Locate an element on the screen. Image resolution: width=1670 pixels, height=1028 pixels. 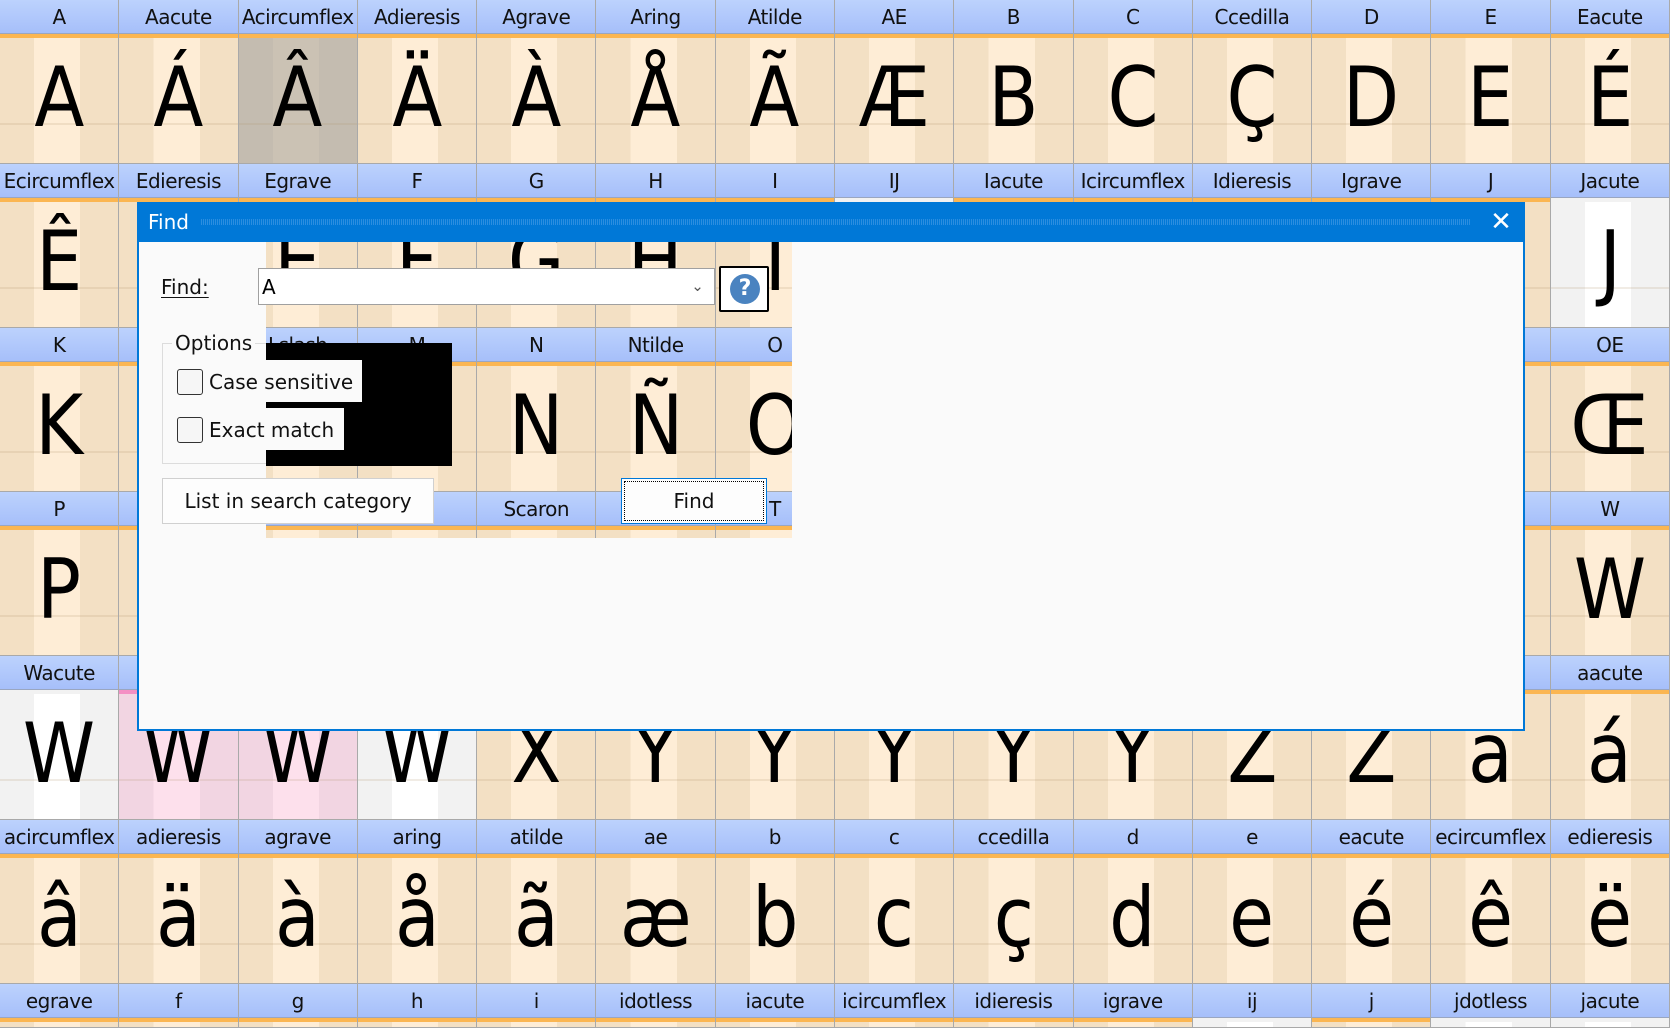
glyph-char: ë is located at coordinates (1610, 917).